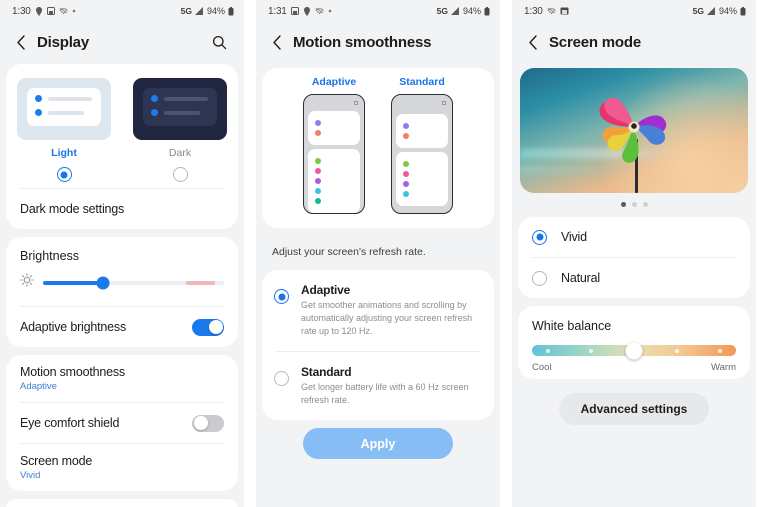  What do you see at coordinates (294, 11) in the screenshot?
I see `save-icon` at bounding box center [294, 11].